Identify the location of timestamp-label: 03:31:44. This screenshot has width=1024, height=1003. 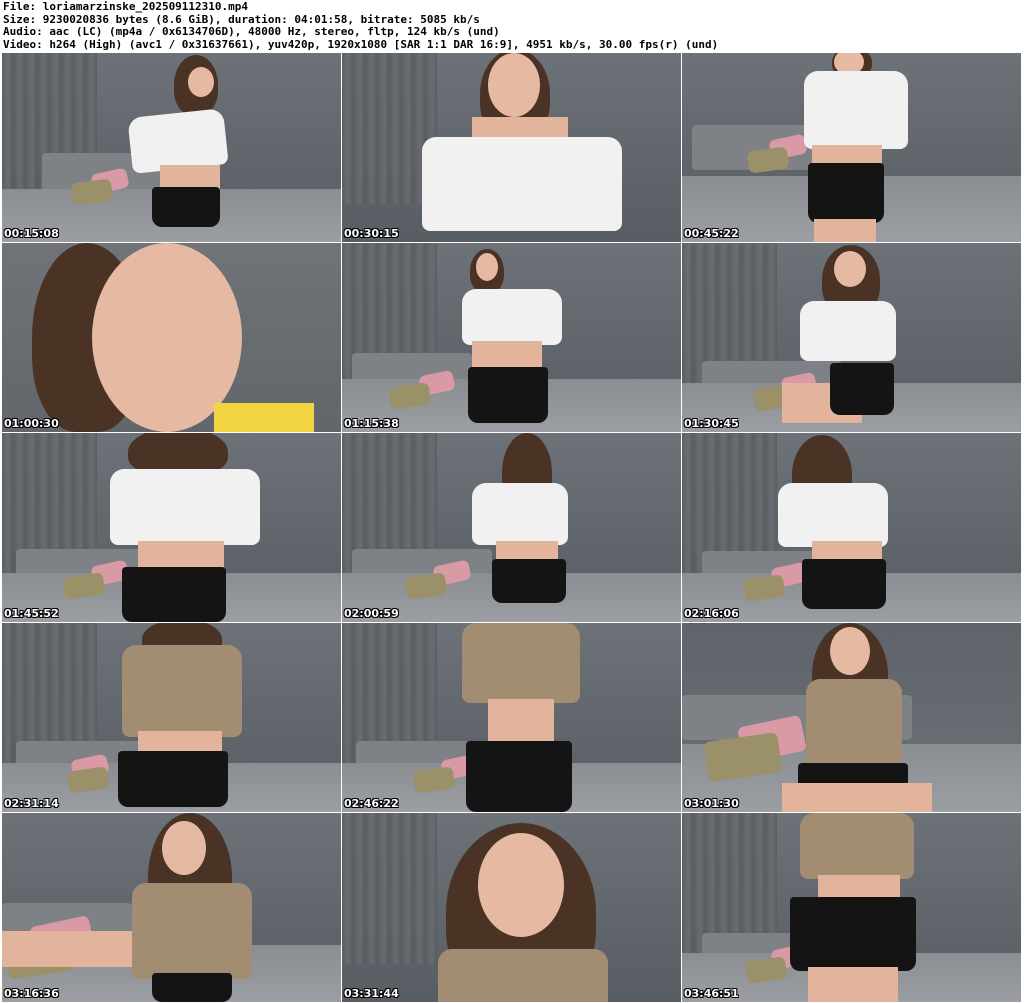
(371, 993).